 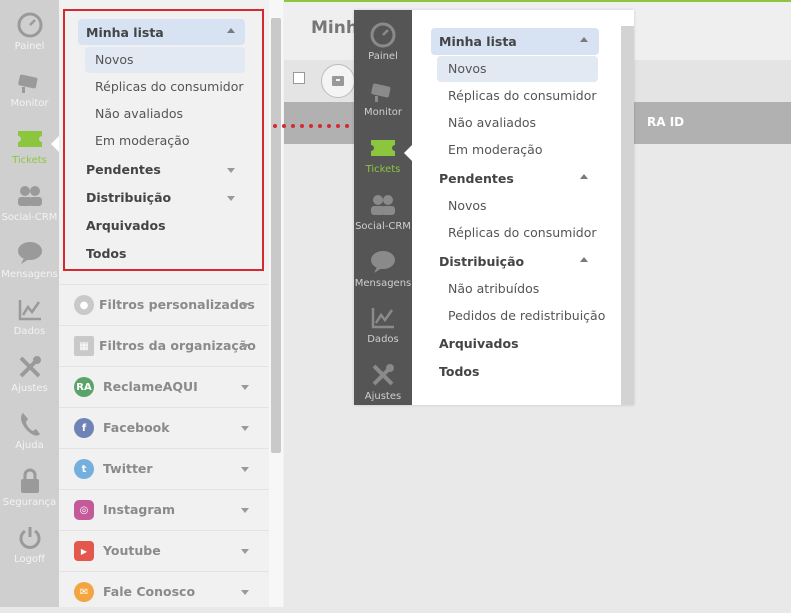 What do you see at coordinates (164, 510) in the screenshot?
I see `sidebar-channel-instagram: ◎ Instagram` at bounding box center [164, 510].